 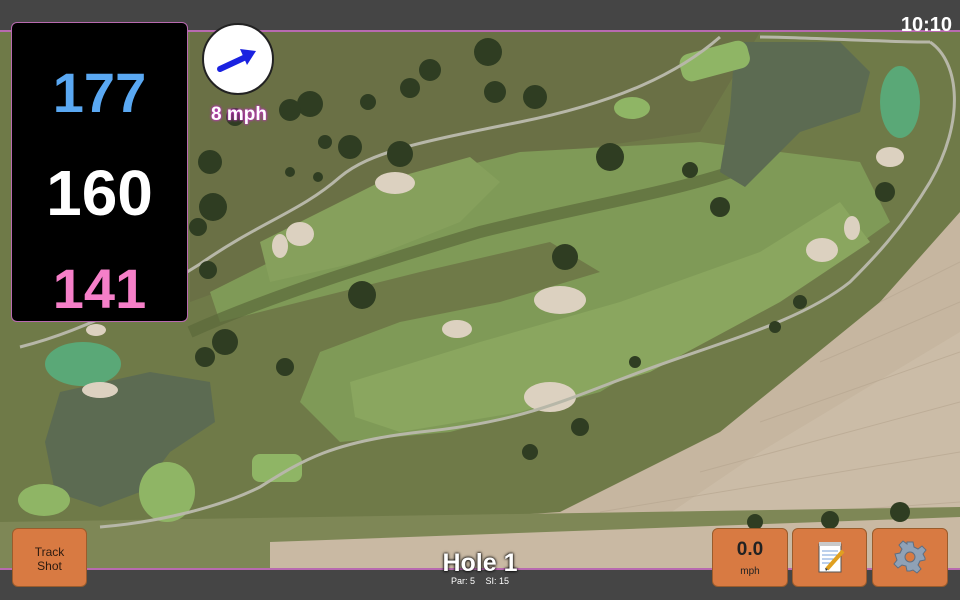 What do you see at coordinates (49, 552) in the screenshot?
I see `track-shot-label-line1: Track` at bounding box center [49, 552].